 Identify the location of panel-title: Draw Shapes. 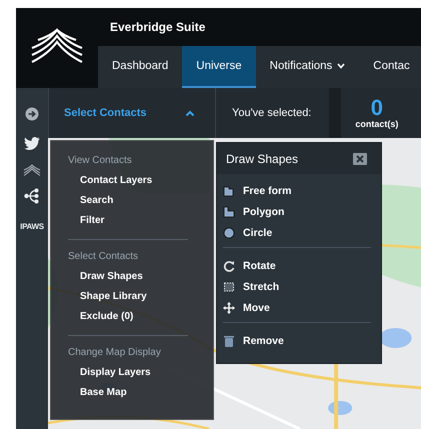
(262, 159).